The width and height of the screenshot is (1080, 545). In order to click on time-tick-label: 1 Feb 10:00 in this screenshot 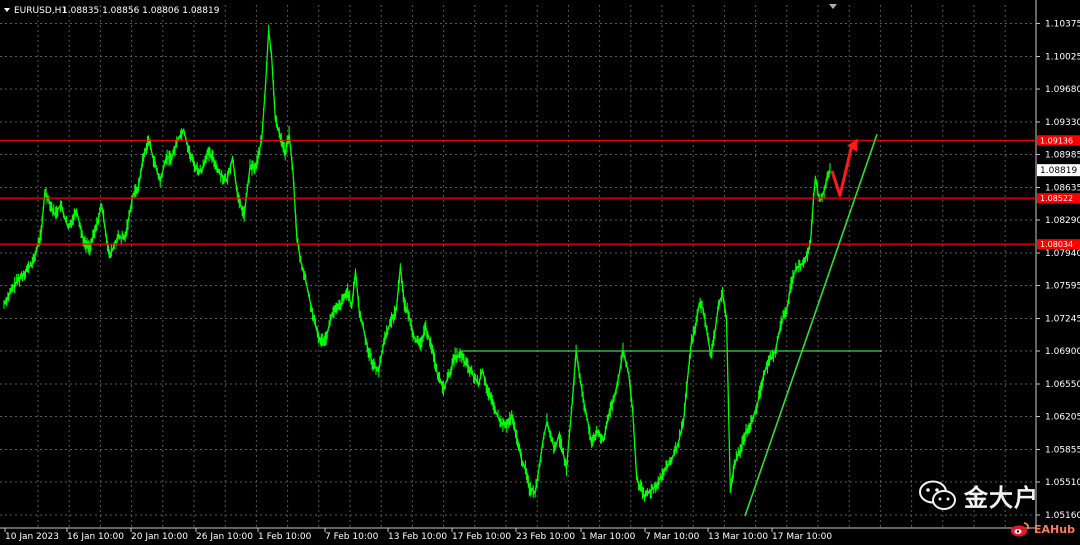, I will do `click(285, 537)`.